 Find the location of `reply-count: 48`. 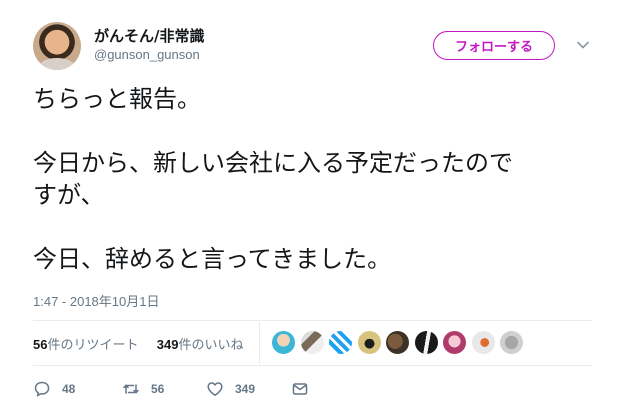

reply-count: 48 is located at coordinates (69, 389).